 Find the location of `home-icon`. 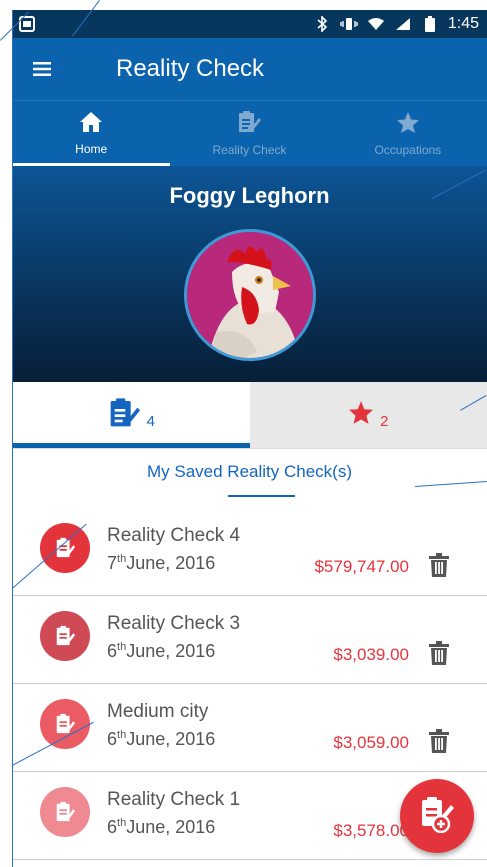

home-icon is located at coordinates (91, 124).